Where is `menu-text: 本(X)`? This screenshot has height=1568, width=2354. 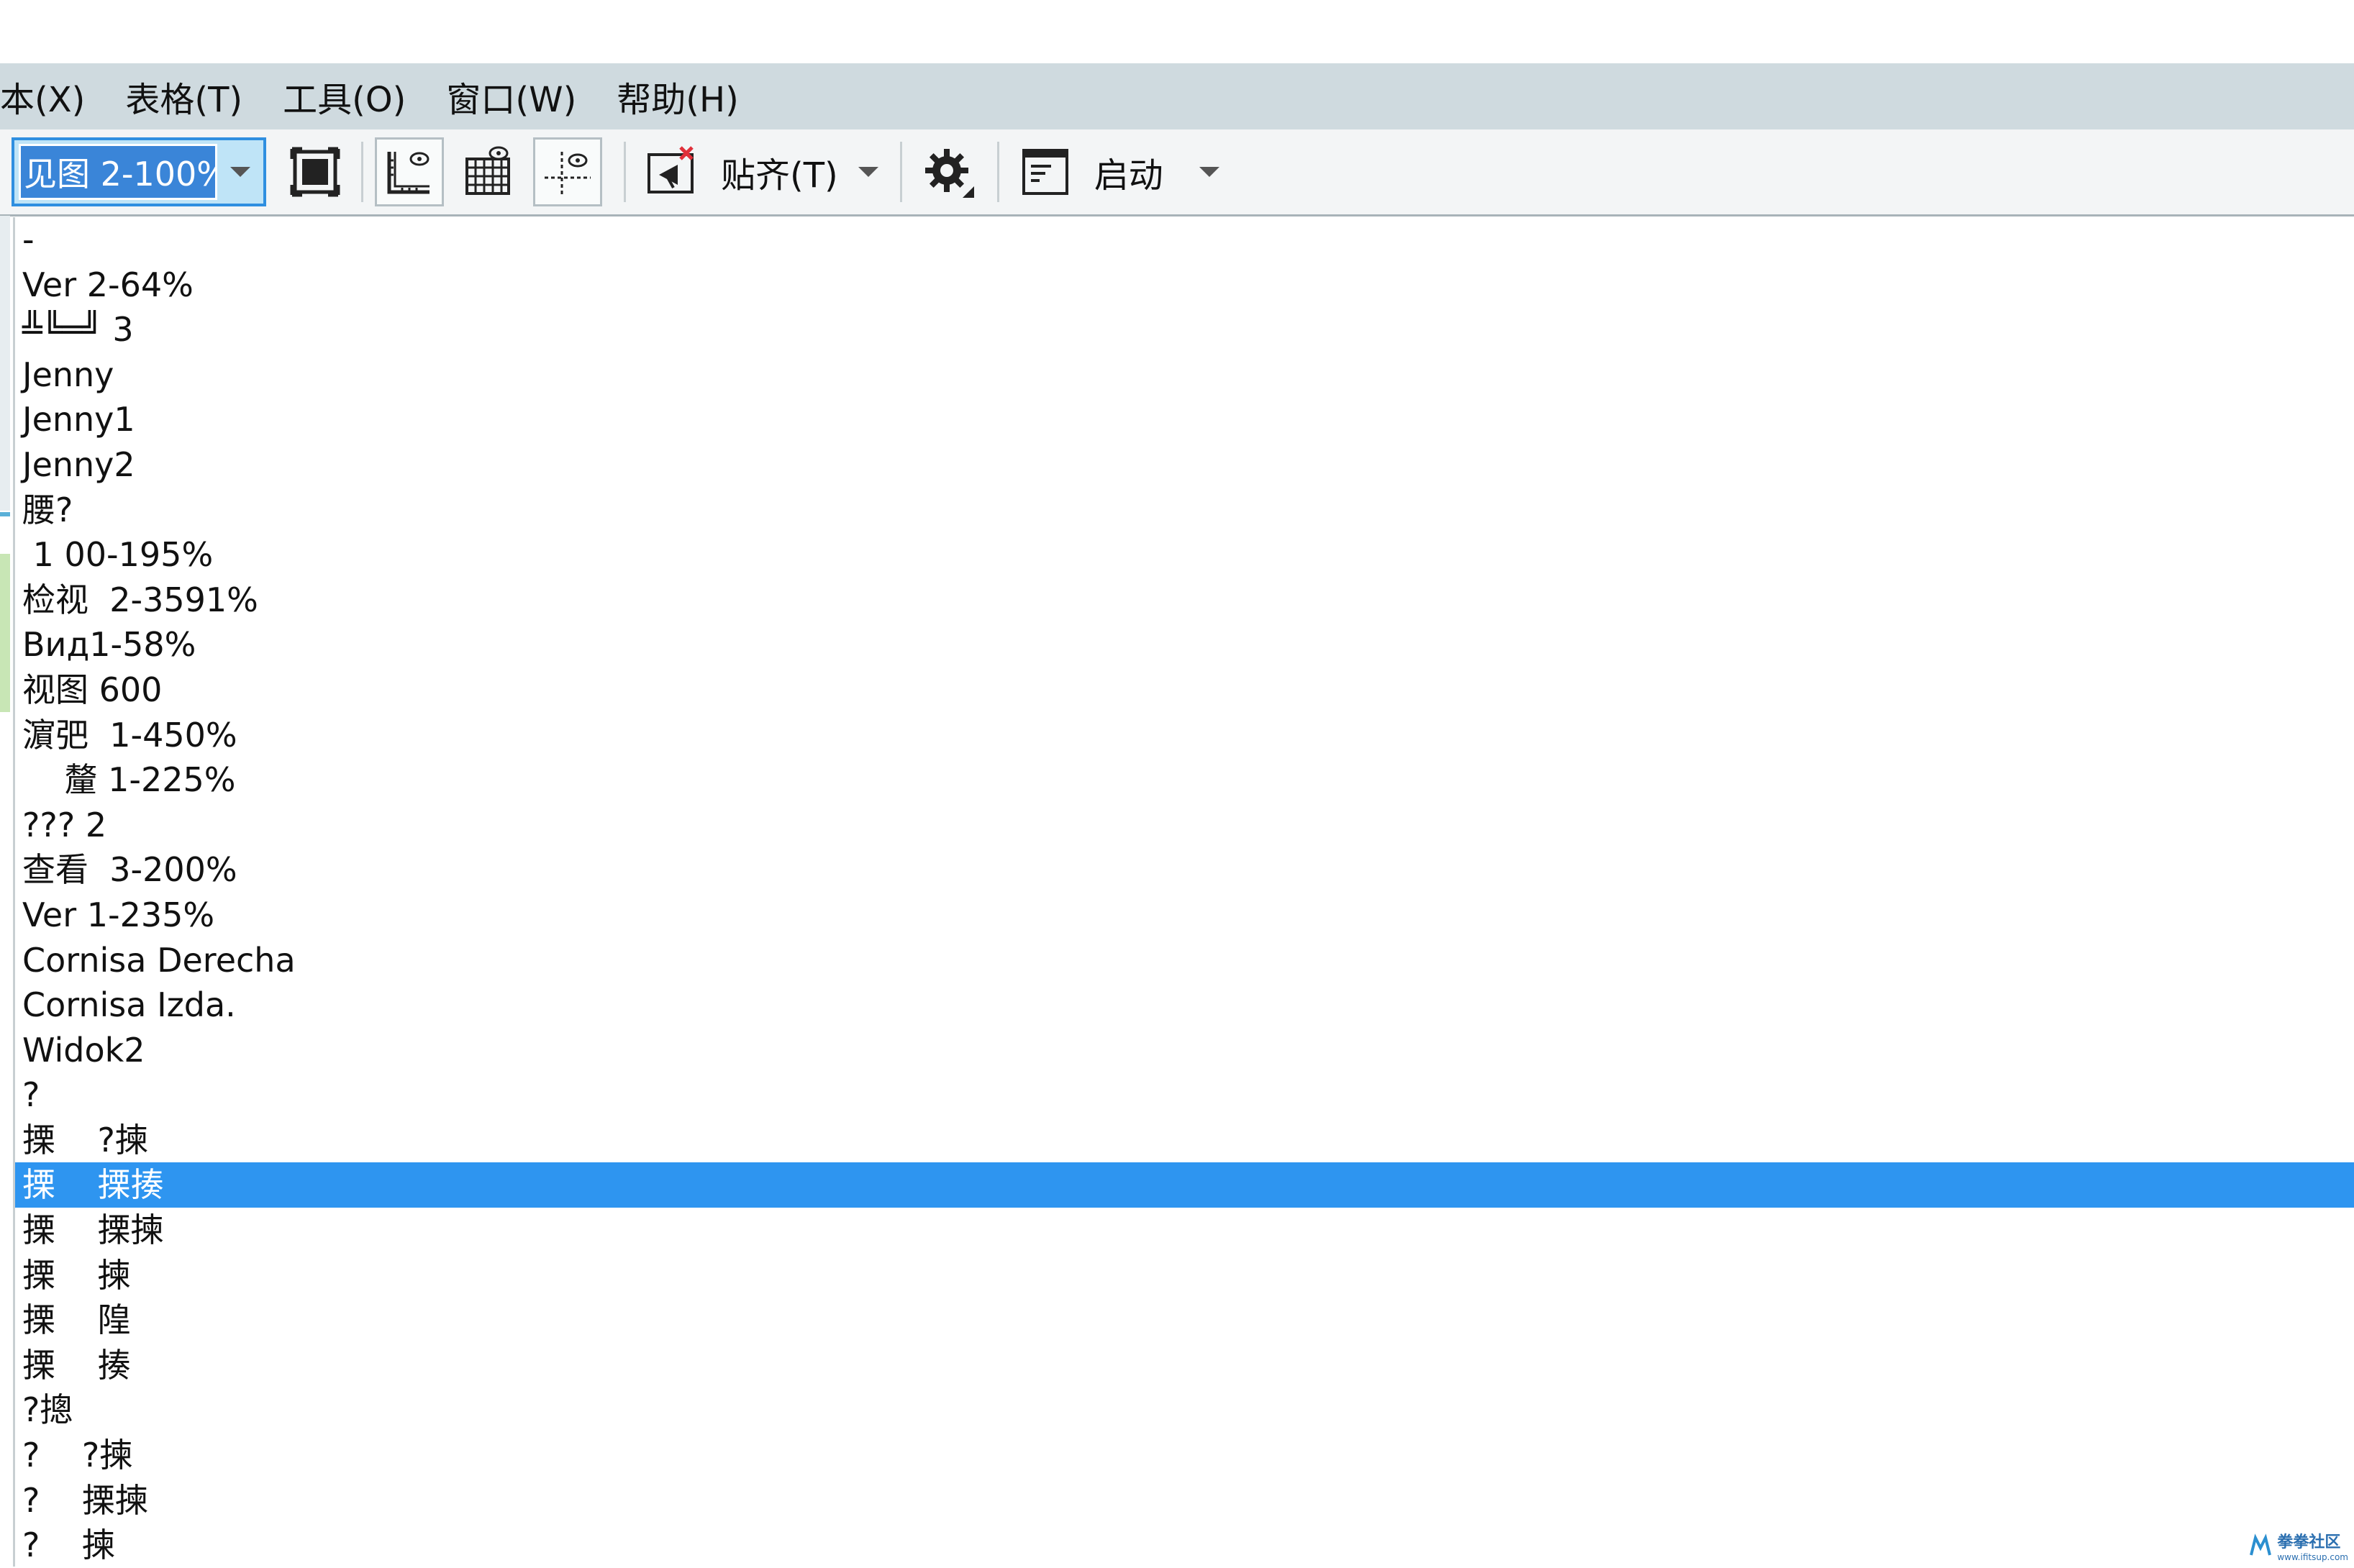 menu-text: 本(X) is located at coordinates (53, 97).